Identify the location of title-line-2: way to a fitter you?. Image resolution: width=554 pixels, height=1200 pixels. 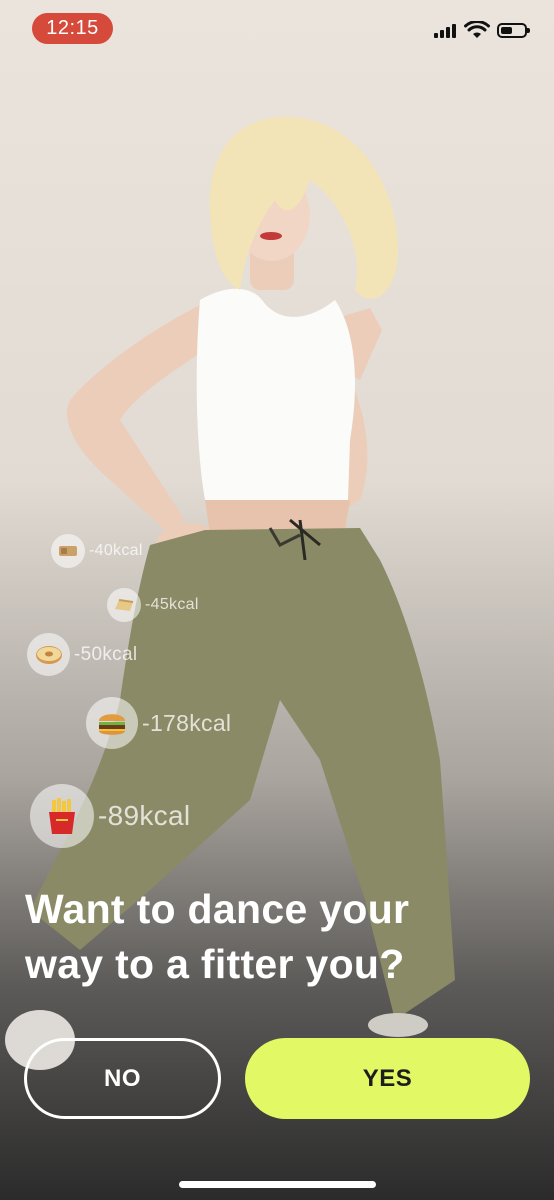
(215, 964).